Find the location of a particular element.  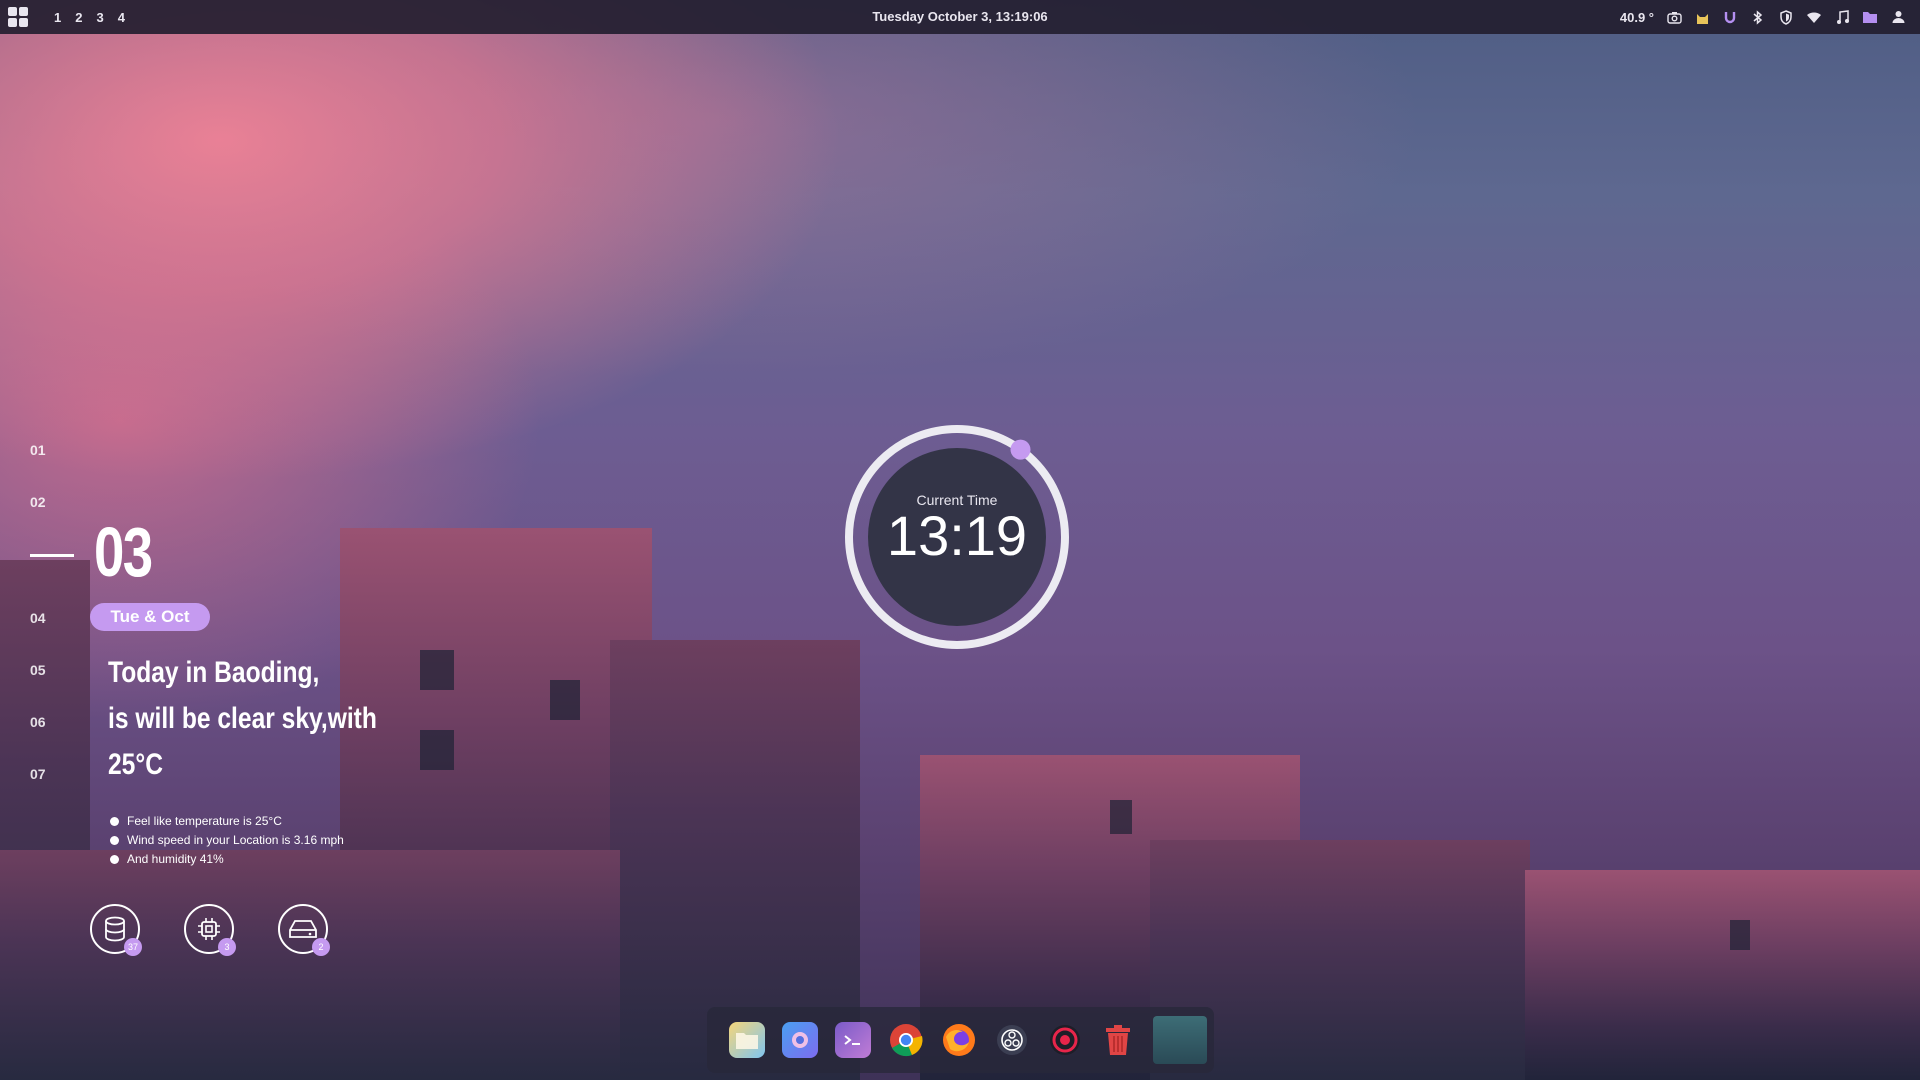

date-pill: Tue & Oct is located at coordinates (150, 617).